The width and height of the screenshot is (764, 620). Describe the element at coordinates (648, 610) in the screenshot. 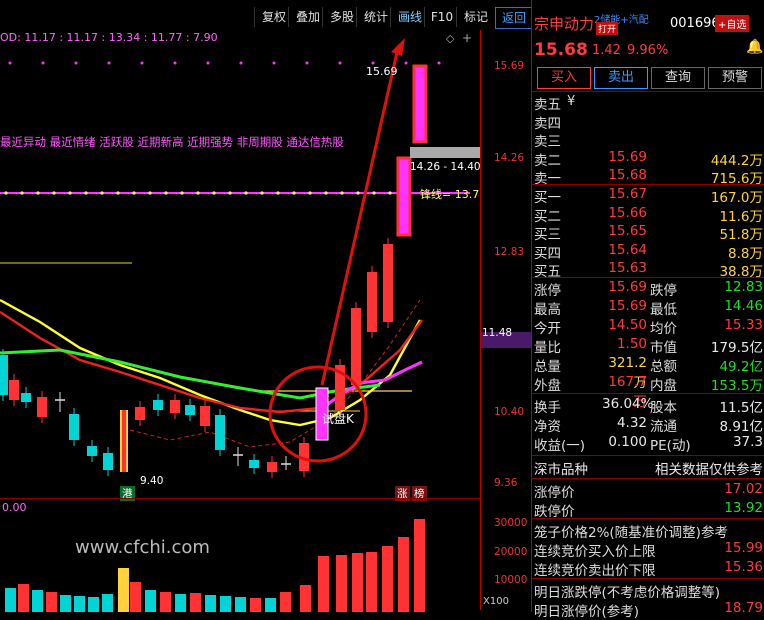

I see `tomorrow-limit-row: 明日涨停价(参考) 18.79` at that location.